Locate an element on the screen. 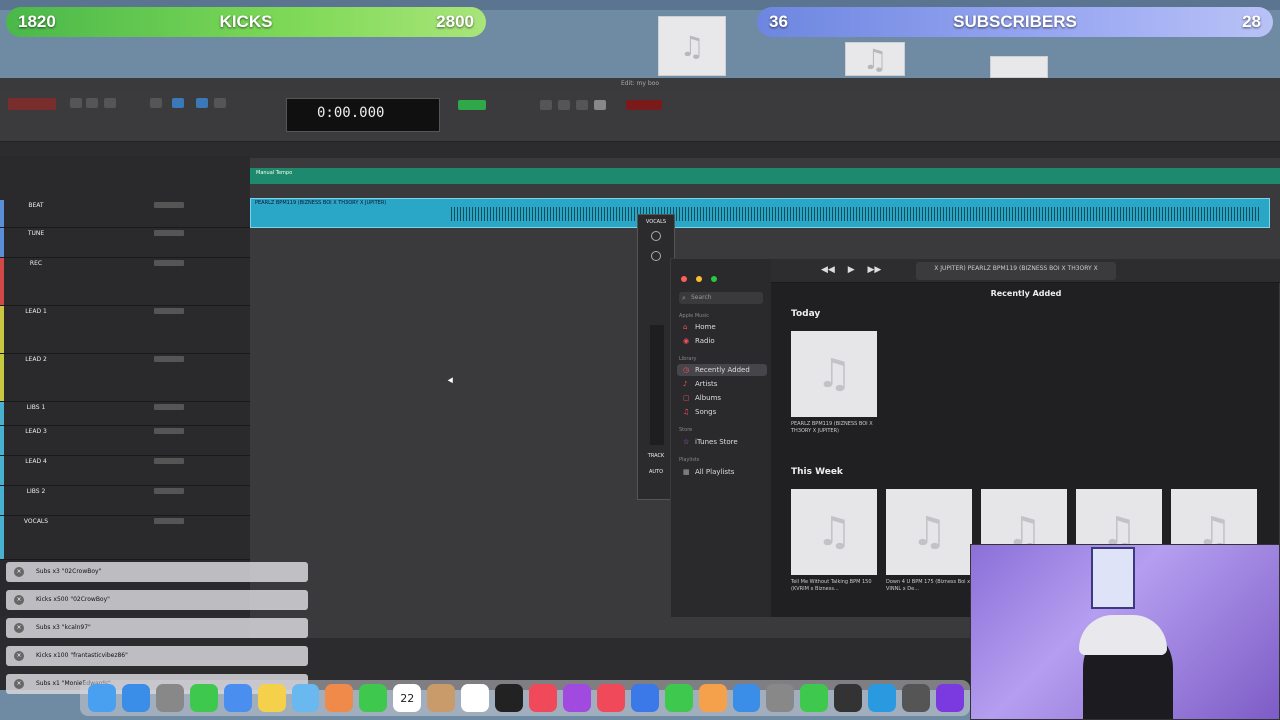 Image resolution: width=1280 pixels, height=720 pixels. tv-icon is located at coordinates (509, 698).